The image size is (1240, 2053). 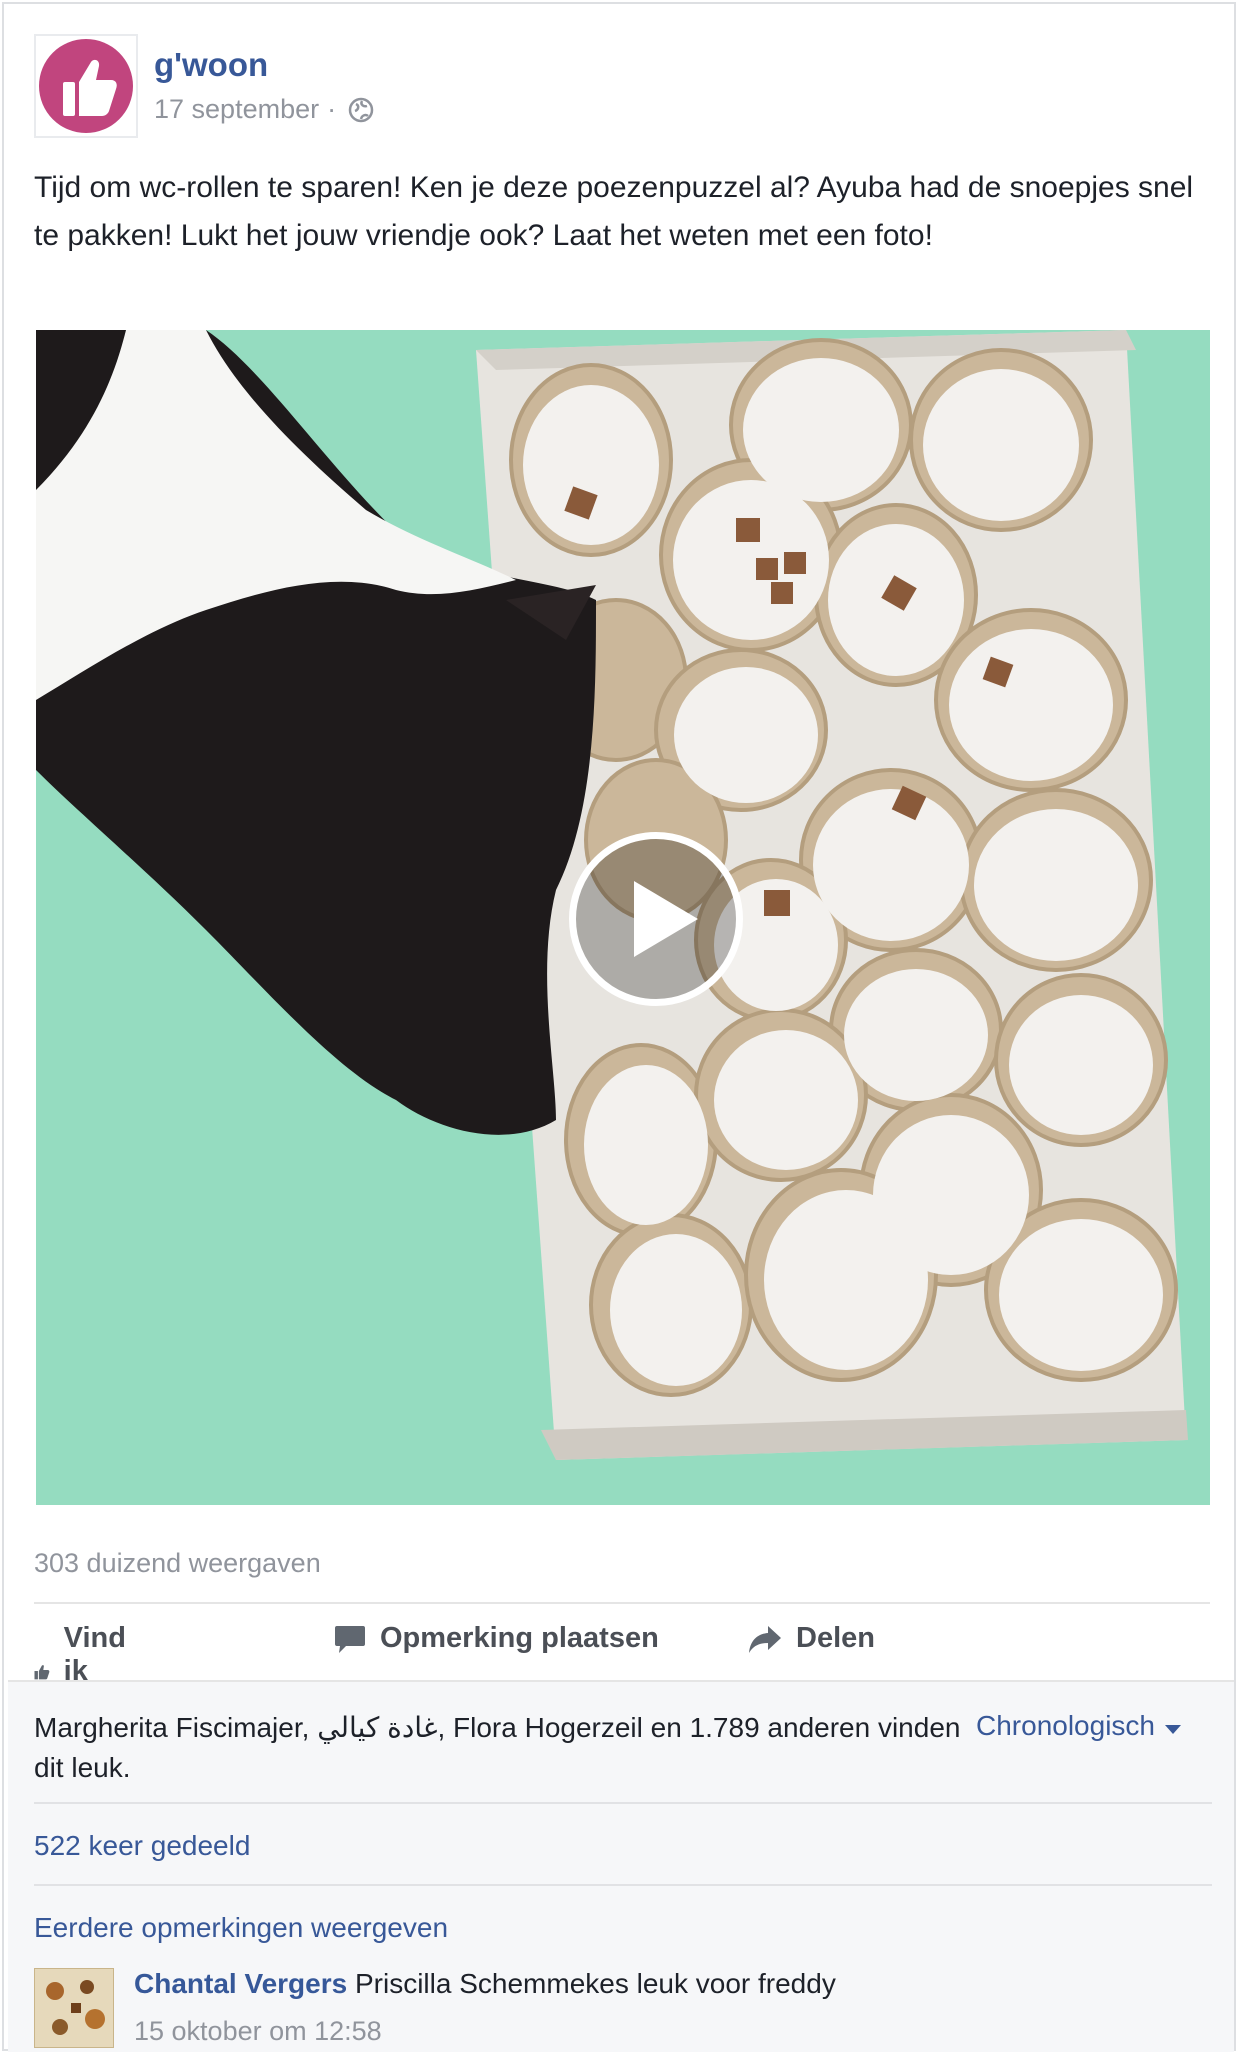 I want to click on globe-icon, so click(x=361, y=110).